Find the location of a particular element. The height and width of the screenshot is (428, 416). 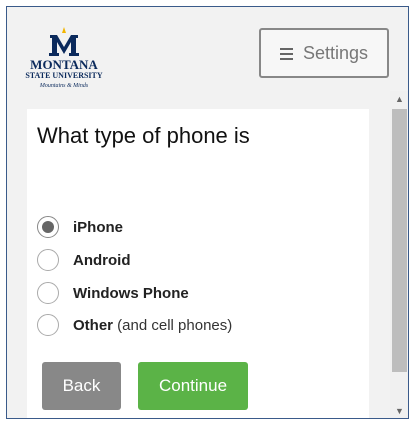

settings-label: Settings is located at coordinates (335, 52).